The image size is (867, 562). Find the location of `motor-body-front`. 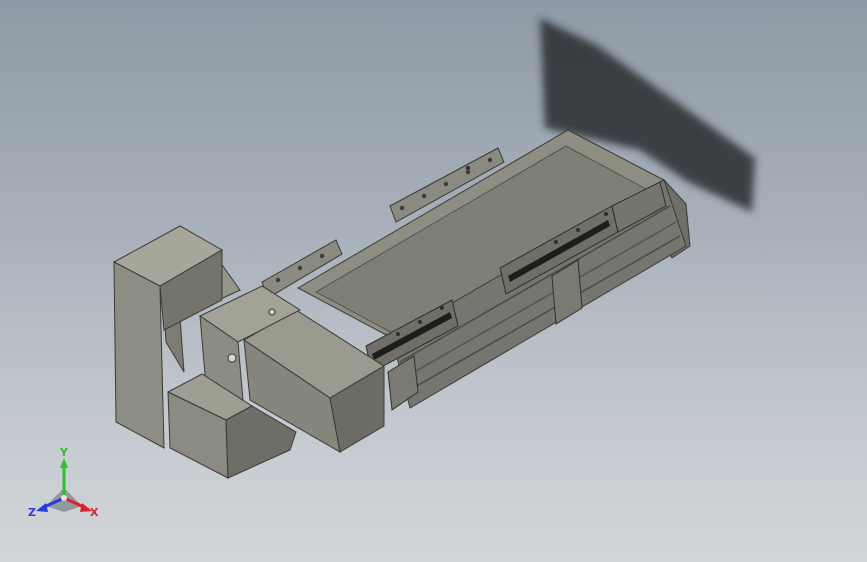

motor-body-front is located at coordinates (139, 355).